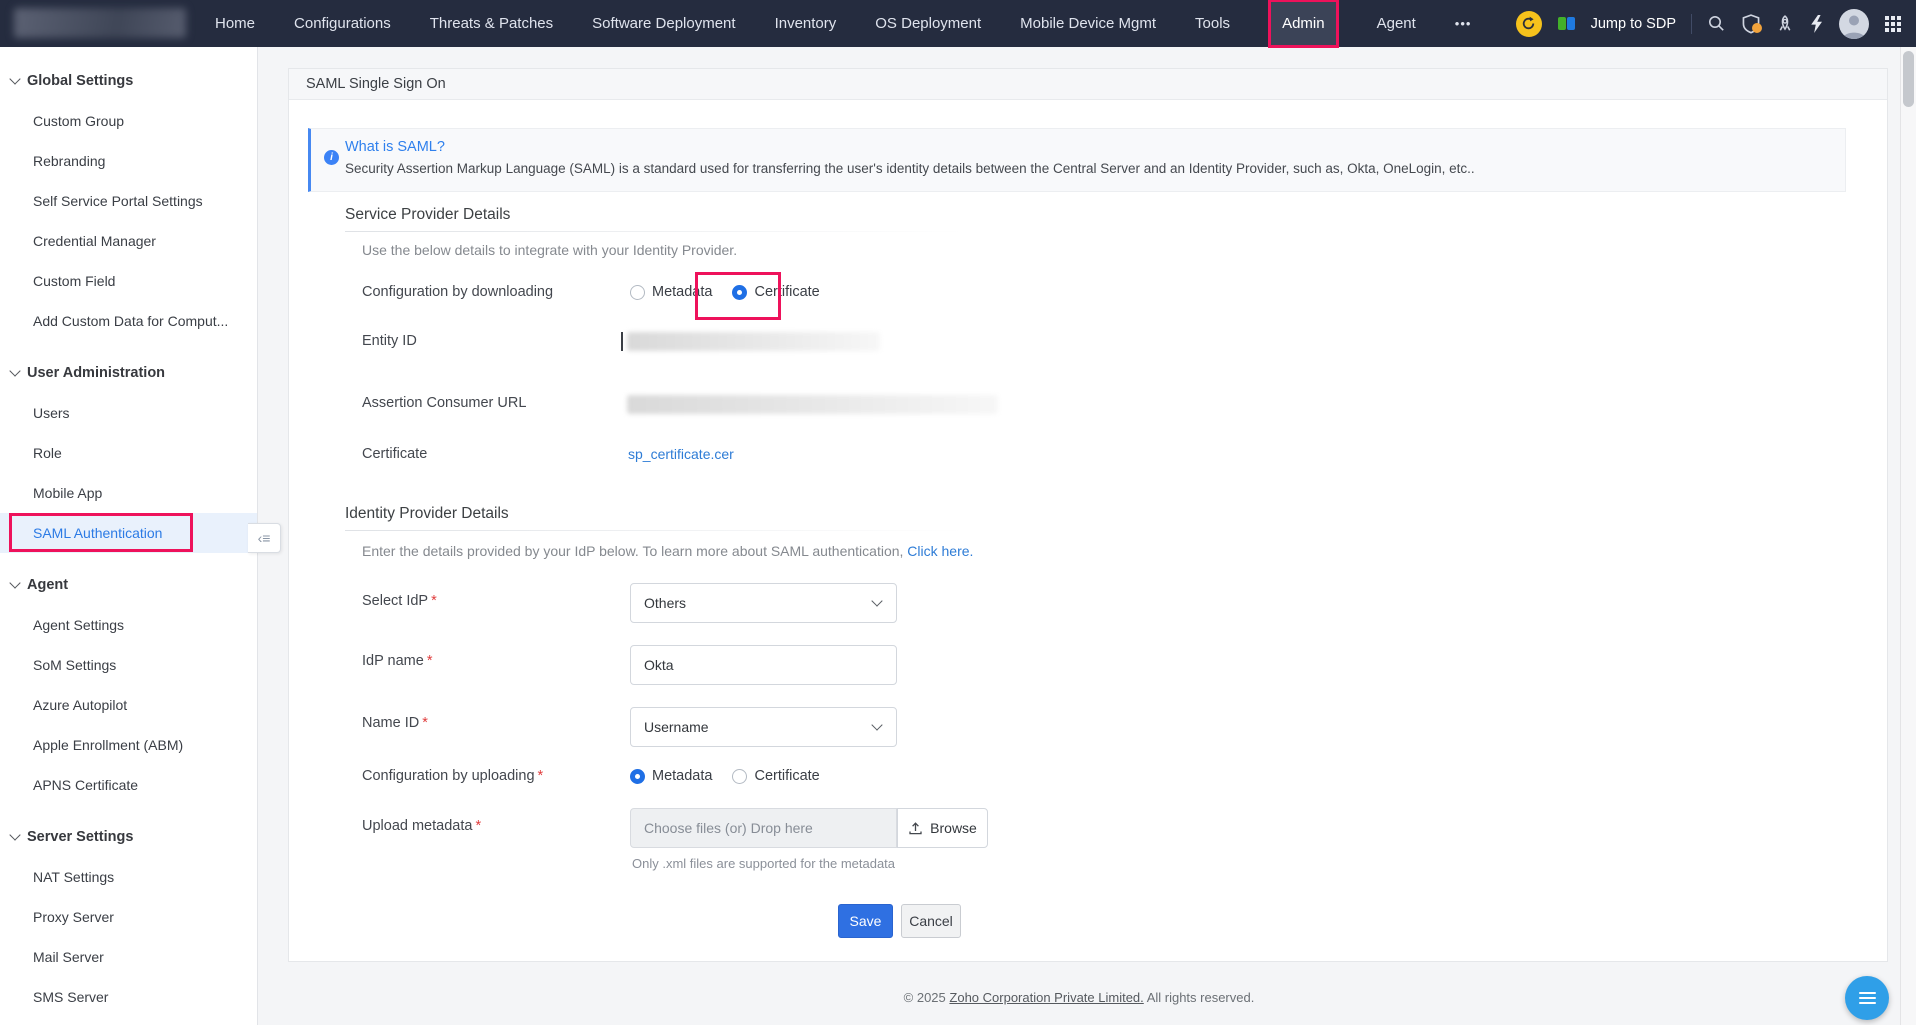  What do you see at coordinates (725, 292) in the screenshot?
I see `config-download-radio-group: Metadata Certificate` at bounding box center [725, 292].